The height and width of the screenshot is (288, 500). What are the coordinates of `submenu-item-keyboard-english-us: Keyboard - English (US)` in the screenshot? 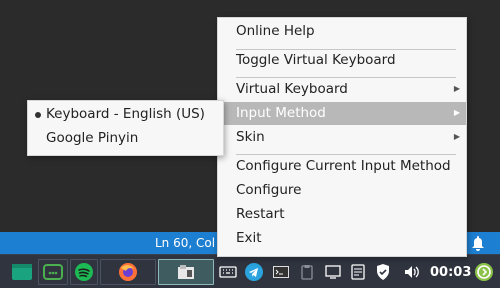 It's located at (125, 114).